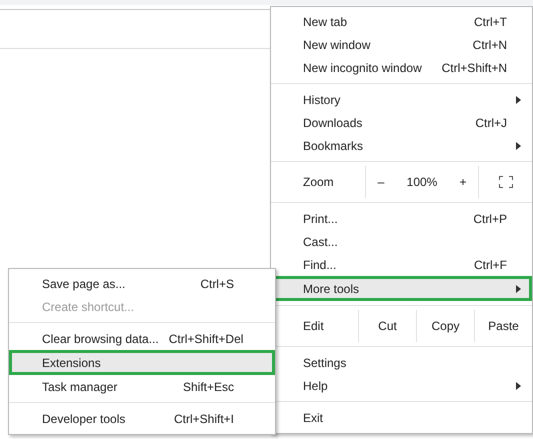 The image size is (533, 439). I want to click on edit-action-button: Paste, so click(503, 326).